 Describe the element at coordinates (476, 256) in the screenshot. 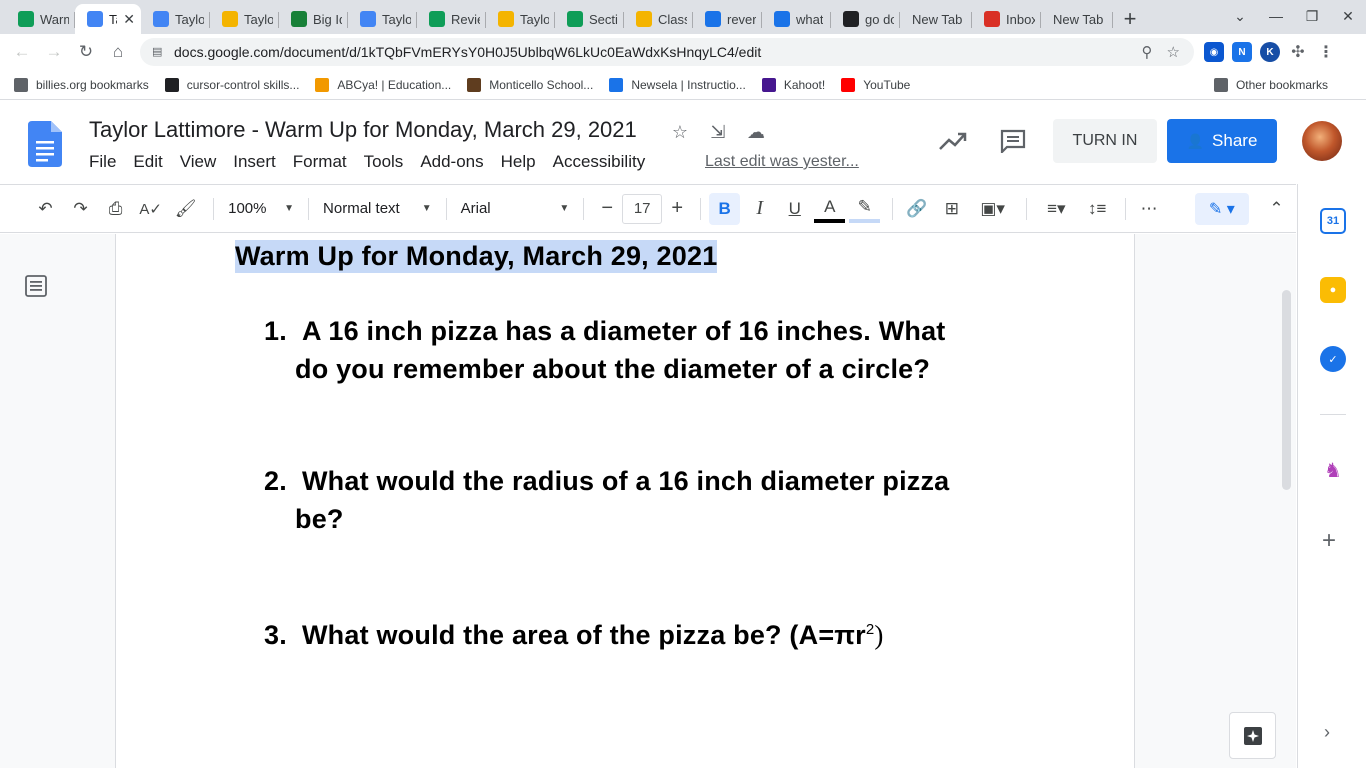

I see `document-heading: Warm Up for Monday, March 29, 2021` at that location.